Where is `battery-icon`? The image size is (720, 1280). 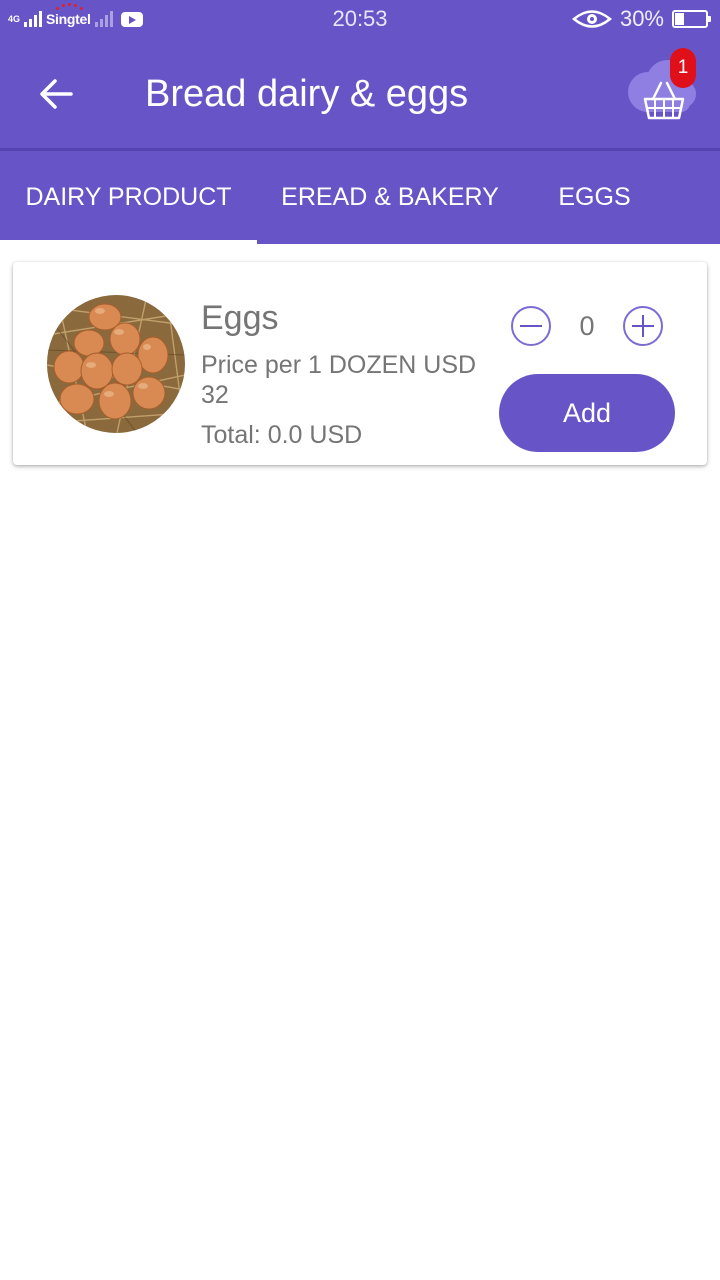
battery-icon is located at coordinates (691, 19).